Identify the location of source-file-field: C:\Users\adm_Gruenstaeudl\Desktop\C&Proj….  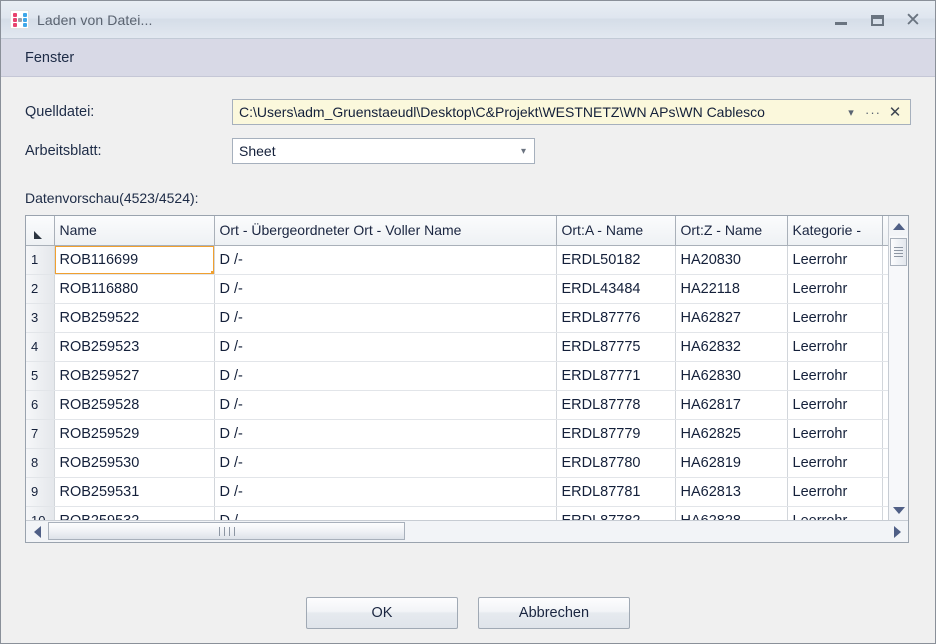
(571, 112).